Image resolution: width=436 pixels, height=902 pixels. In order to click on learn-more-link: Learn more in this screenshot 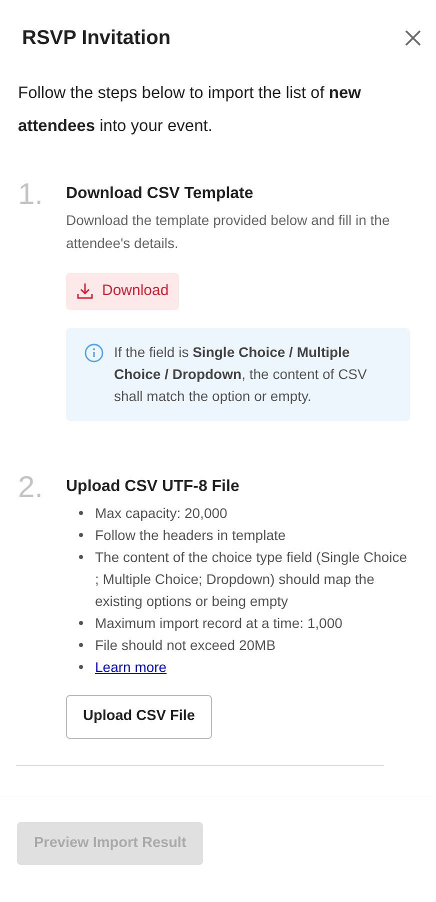, I will do `click(131, 667)`.